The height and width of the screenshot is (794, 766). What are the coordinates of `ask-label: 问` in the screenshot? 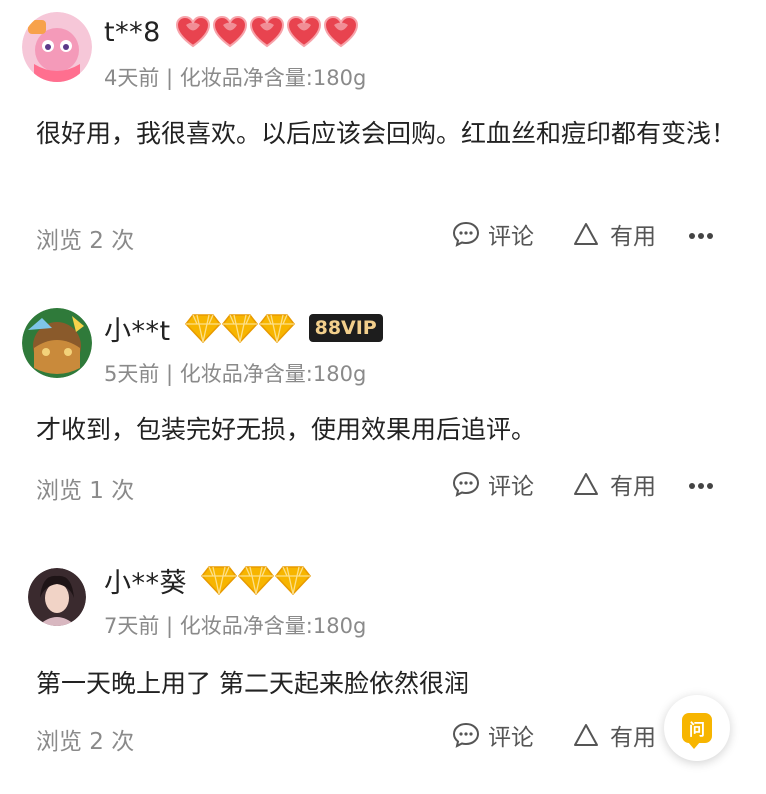 It's located at (696, 729).